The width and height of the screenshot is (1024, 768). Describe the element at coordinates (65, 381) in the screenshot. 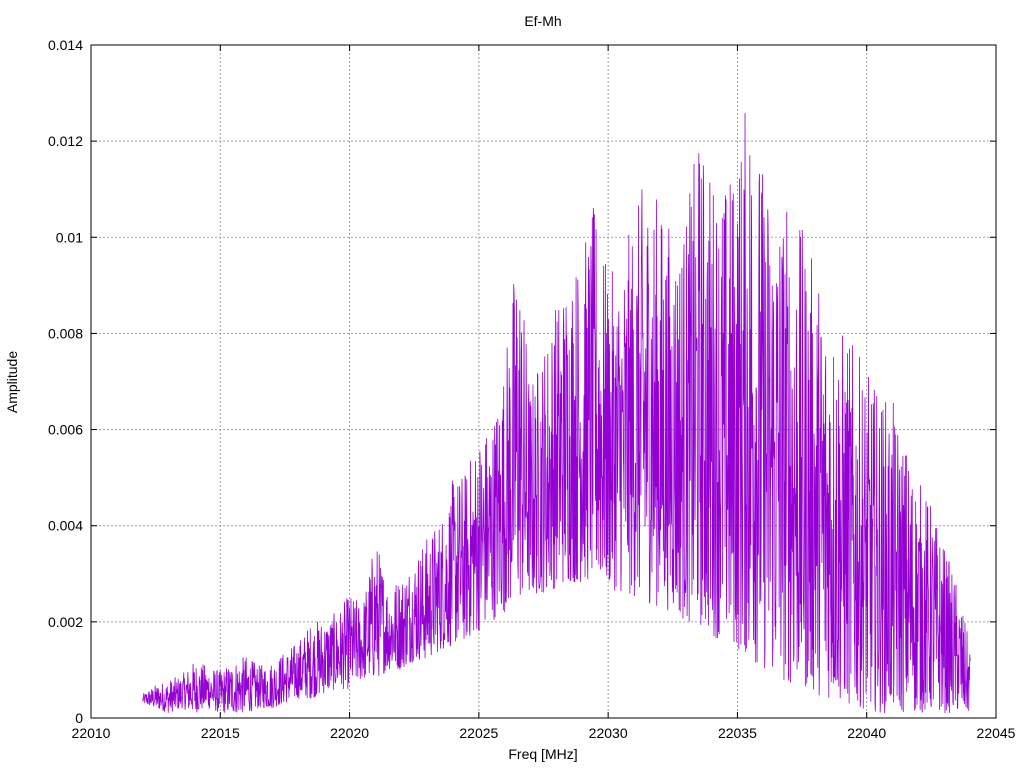

I see `y-tick-labels: 0 0.002 0.004 0.006 0.008 0.01 0.012 0.014` at that location.